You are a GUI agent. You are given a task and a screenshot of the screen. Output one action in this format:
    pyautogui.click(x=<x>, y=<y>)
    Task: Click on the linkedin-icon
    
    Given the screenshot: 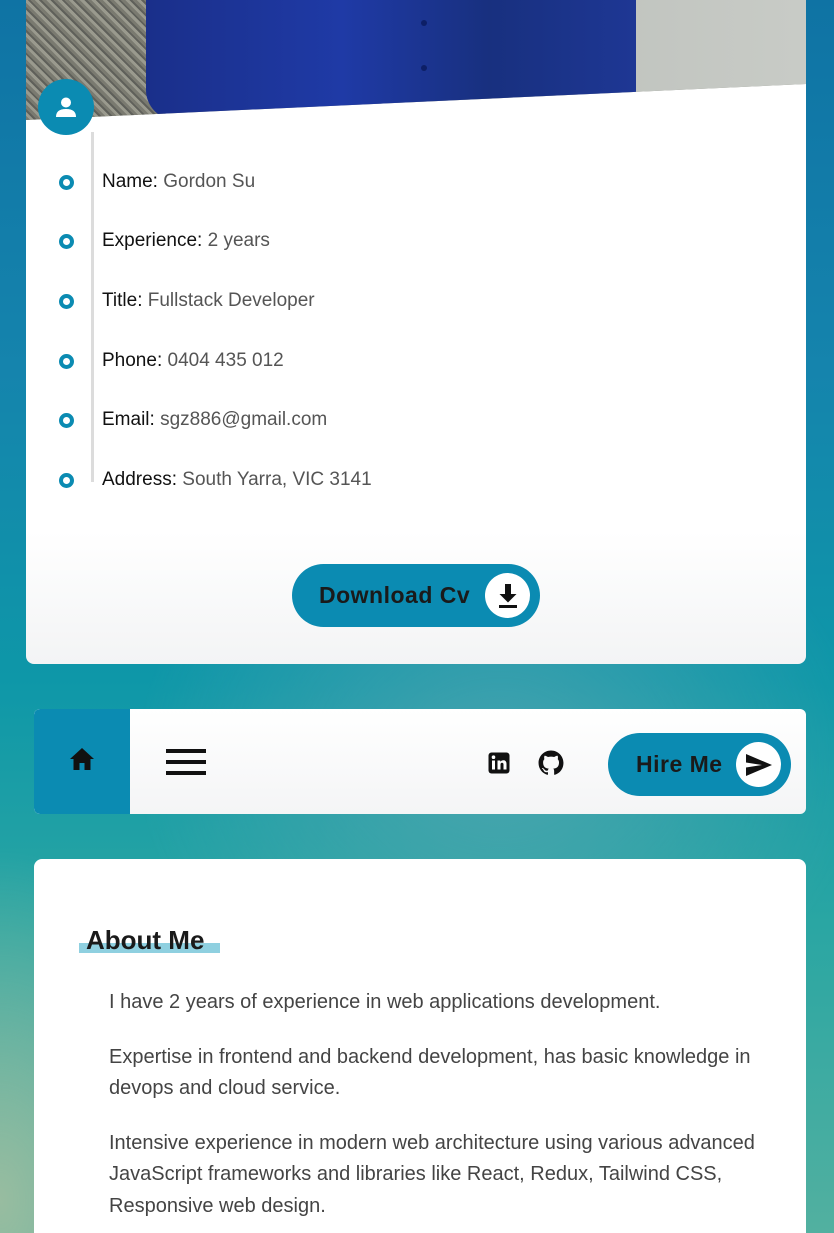 What is the action you would take?
    pyautogui.click(x=499, y=763)
    